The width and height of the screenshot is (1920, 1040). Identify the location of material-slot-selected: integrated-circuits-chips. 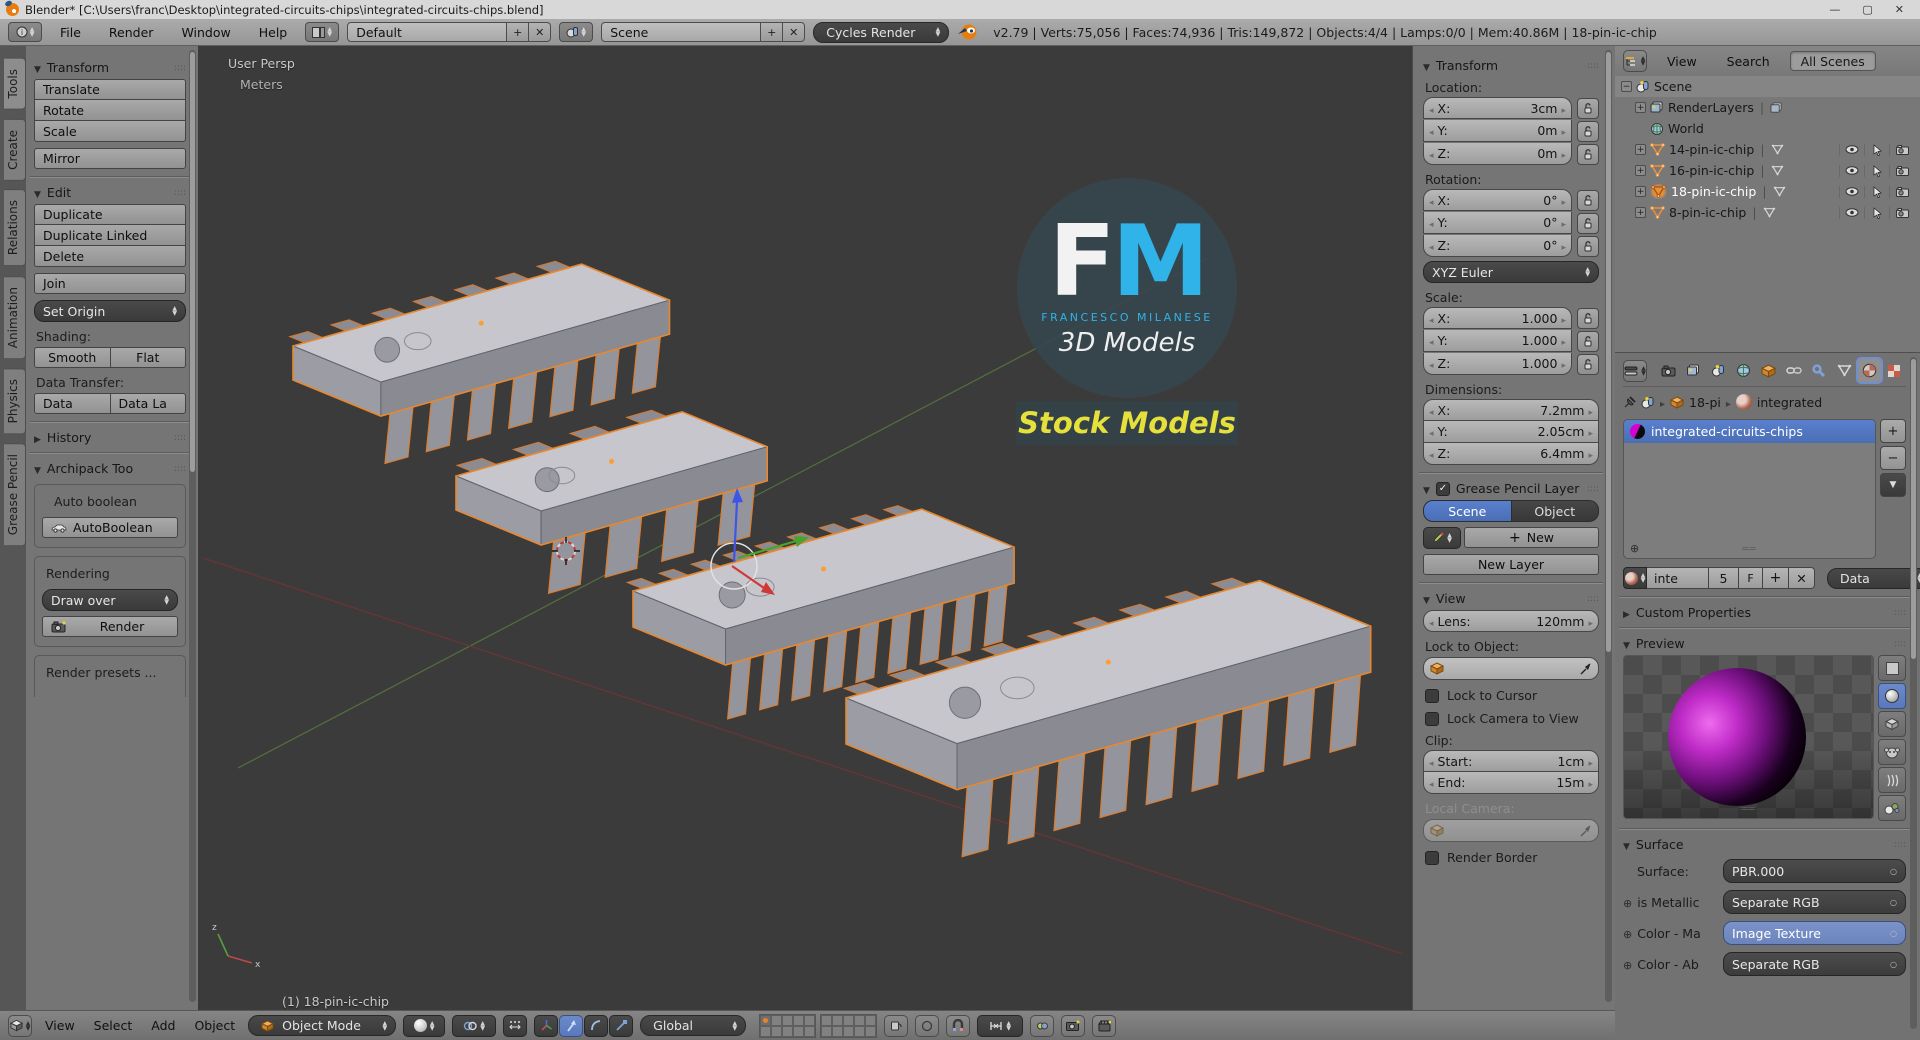
(1749, 431).